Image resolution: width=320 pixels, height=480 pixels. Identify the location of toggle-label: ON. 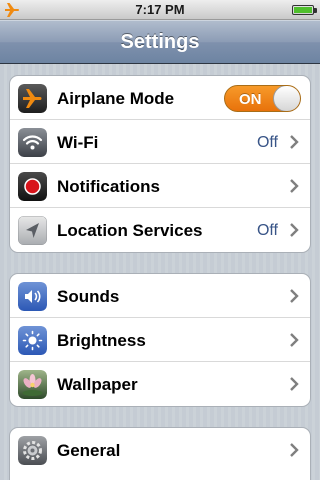
(250, 99).